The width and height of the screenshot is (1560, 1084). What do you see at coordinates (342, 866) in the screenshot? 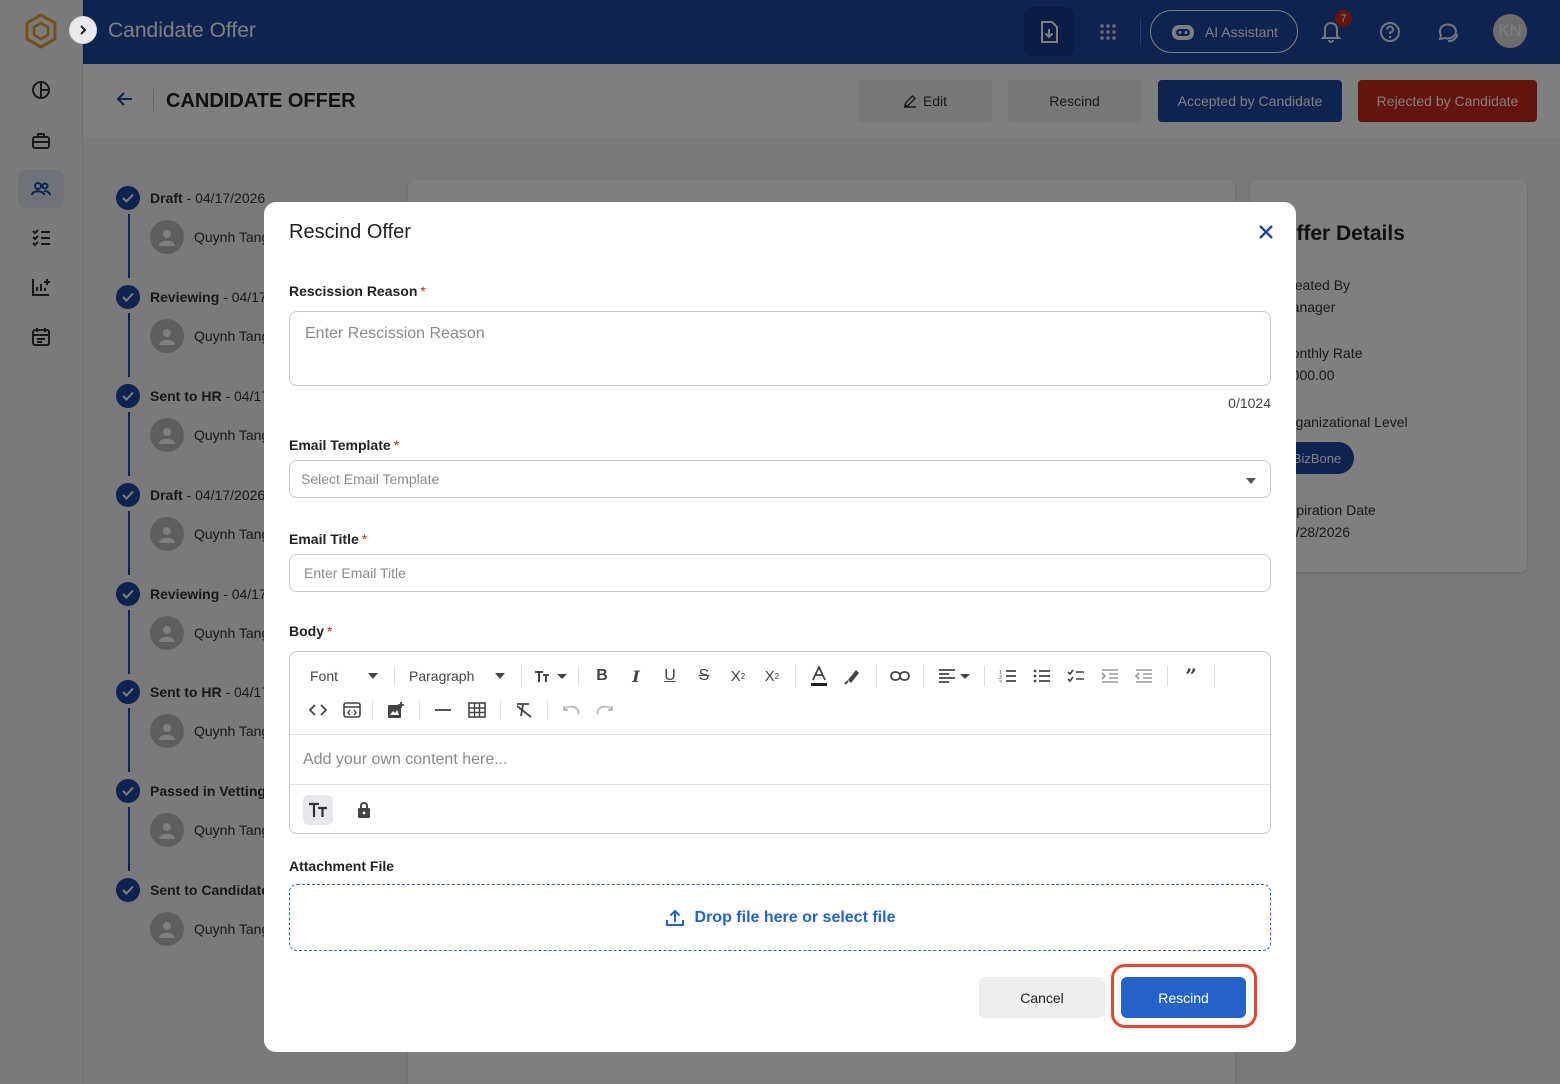
I see `attachment-label: Attachment File` at bounding box center [342, 866].